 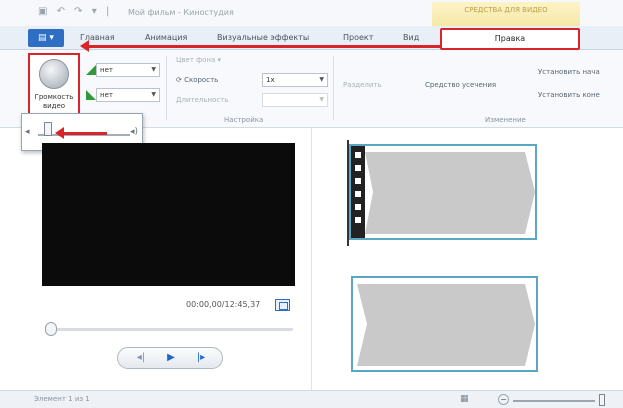 I want to click on trim-tool-button: Средство усечения, so click(x=460, y=85).